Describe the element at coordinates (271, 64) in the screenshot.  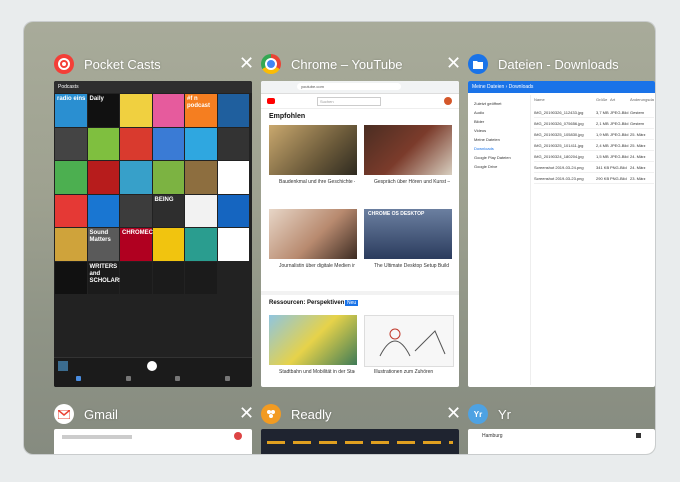
I see `chrome-icon` at that location.